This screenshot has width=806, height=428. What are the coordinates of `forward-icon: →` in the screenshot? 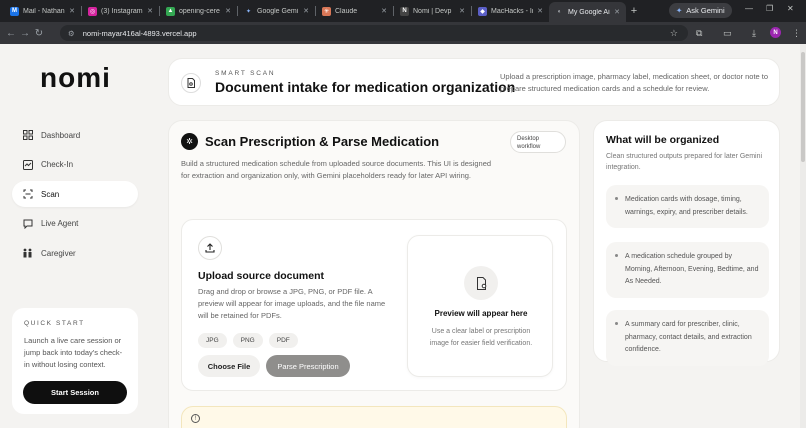 It's located at (25, 33).